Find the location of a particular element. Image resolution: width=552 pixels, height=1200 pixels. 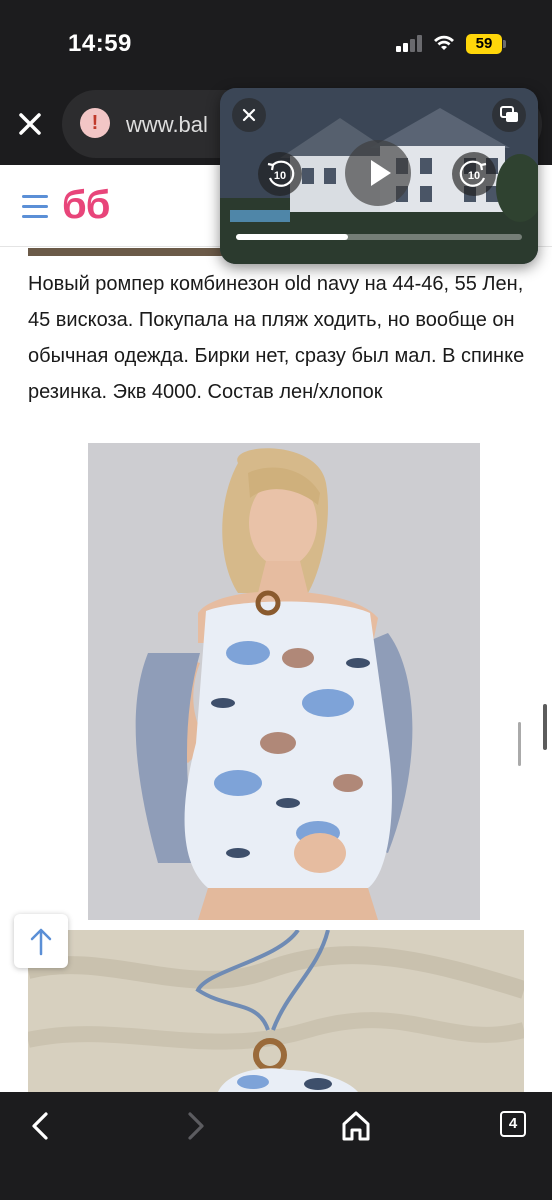

home-icon is located at coordinates (356, 1126).